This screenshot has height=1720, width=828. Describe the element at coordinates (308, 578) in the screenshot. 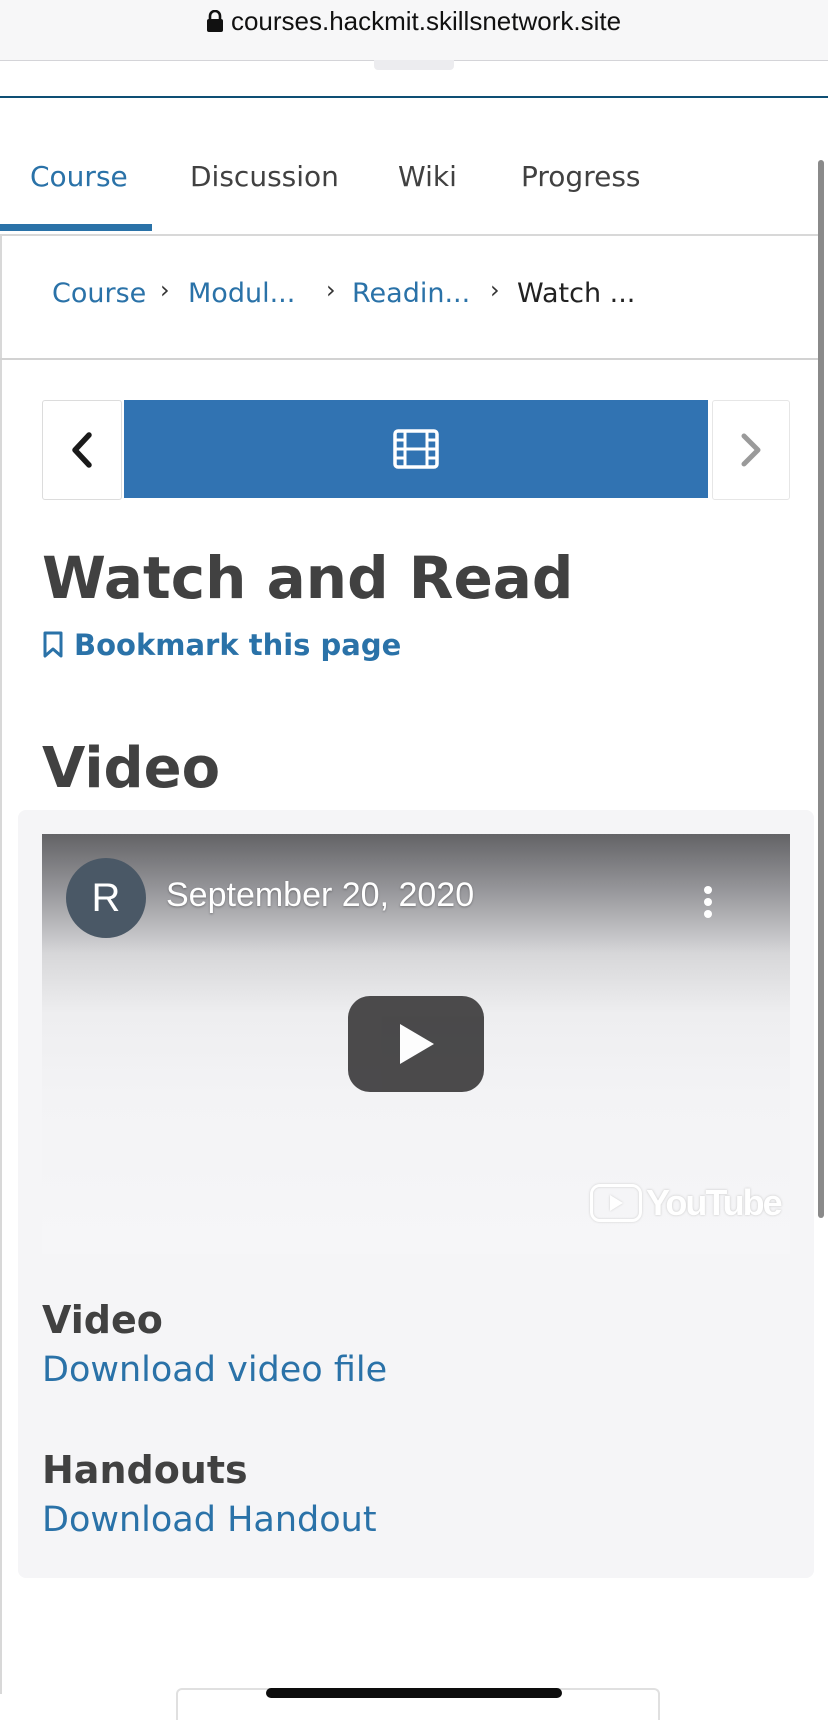

I see `page-title: Watch and Read` at that location.